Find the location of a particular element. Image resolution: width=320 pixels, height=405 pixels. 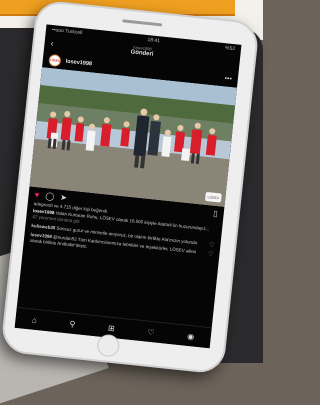

losev-logo-watermark: LÖSEV is located at coordinates (213, 197).